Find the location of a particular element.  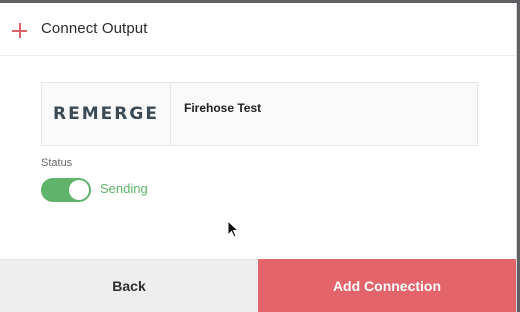

back-button: Back is located at coordinates (129, 285).